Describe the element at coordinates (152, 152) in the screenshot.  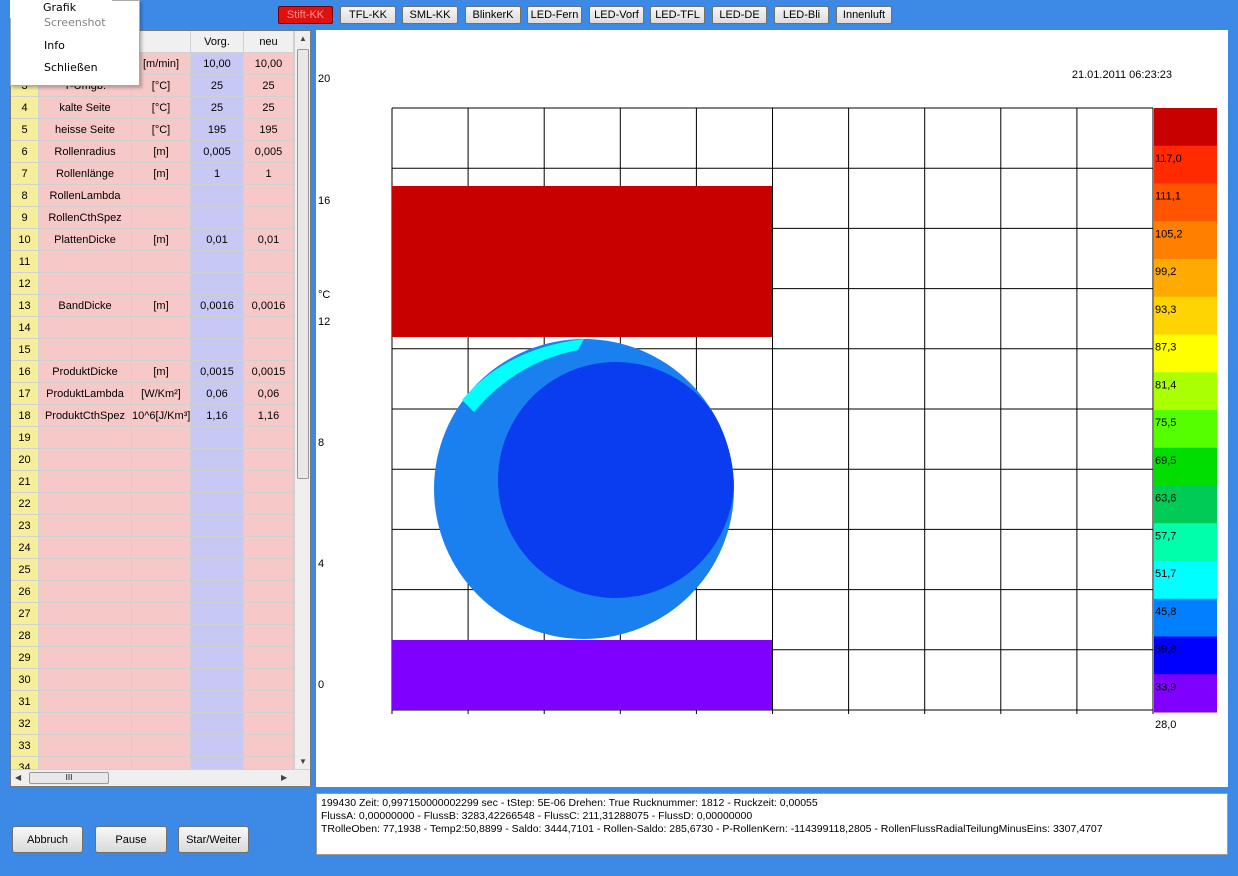
I see `table-row: 6 Rollenradius [m] 0,005 0,005` at that location.